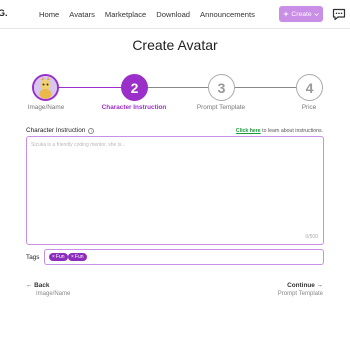 Image resolution: width=350 pixels, height=350 pixels. Describe the element at coordinates (33, 257) in the screenshot. I see `tags-label: Tags` at that location.